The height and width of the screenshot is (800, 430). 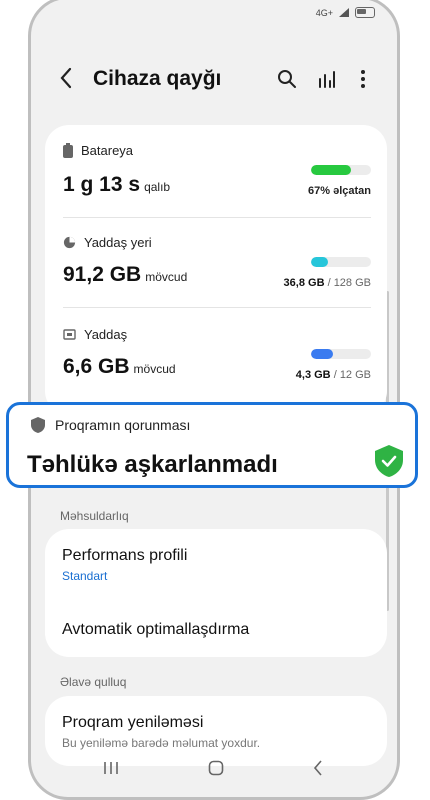 What do you see at coordinates (349, 283) in the screenshot?
I see `storage-total: / 128 GB` at bounding box center [349, 283].